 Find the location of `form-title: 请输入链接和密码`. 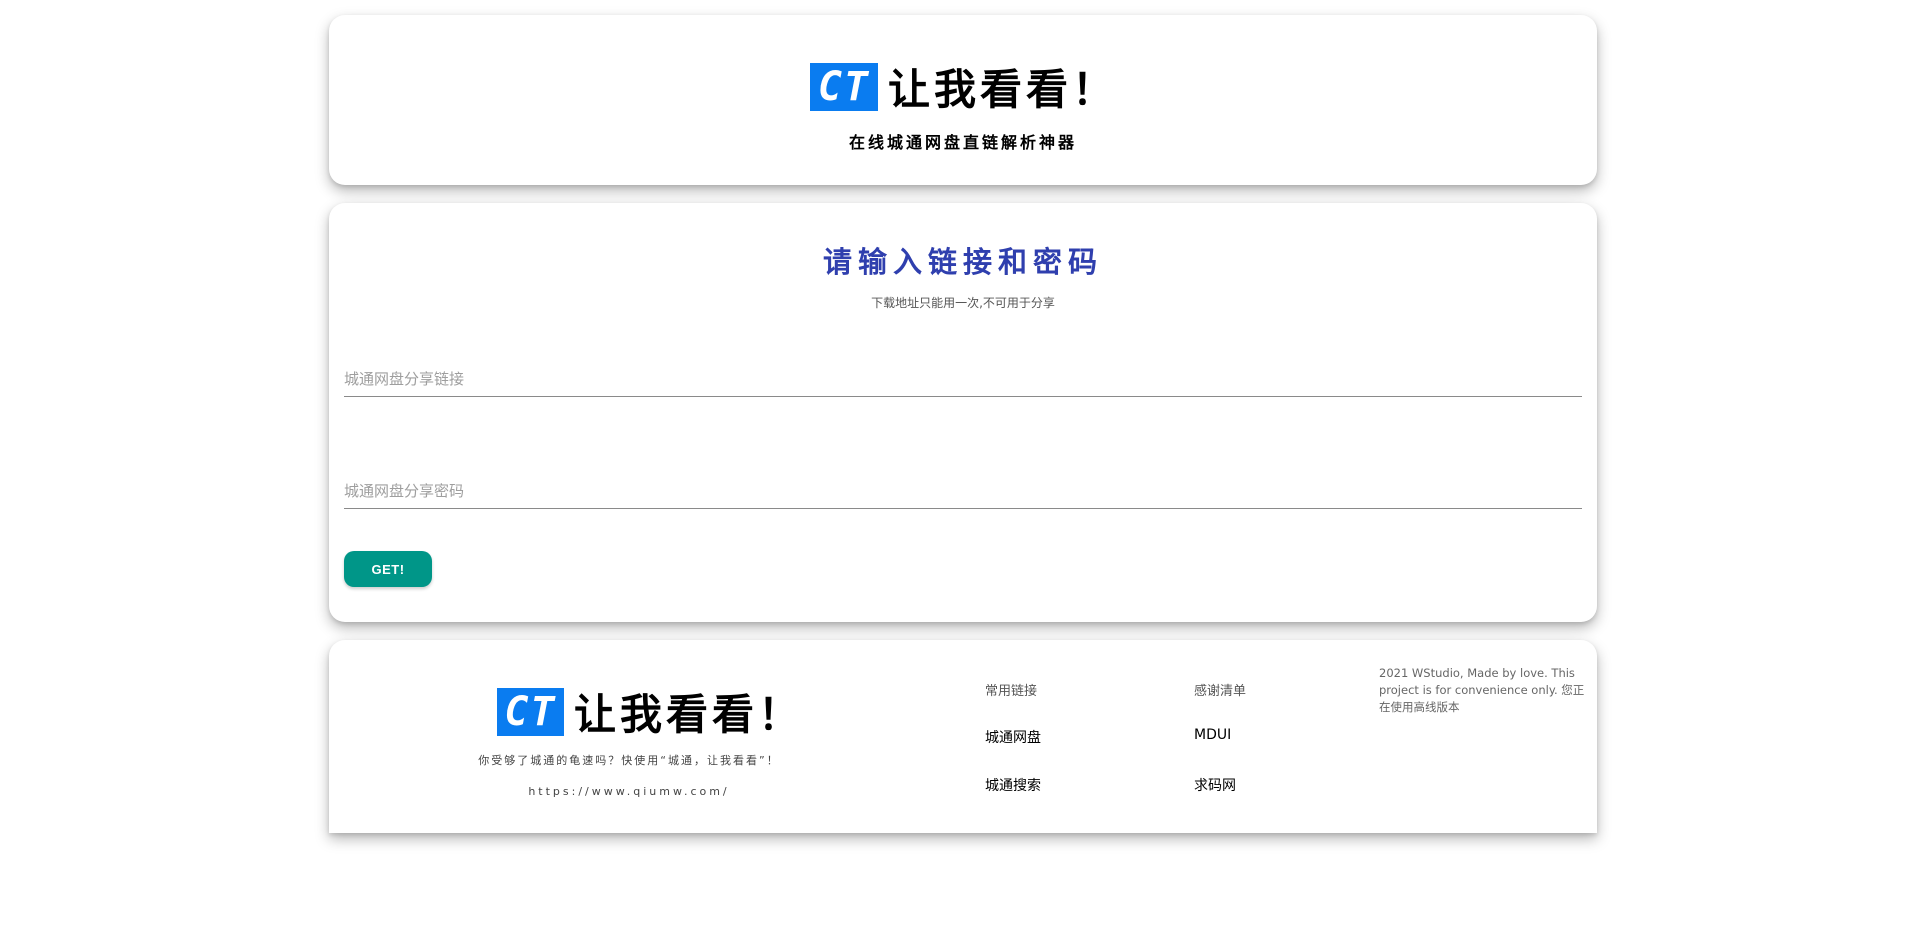

form-title: 请输入链接和密码 is located at coordinates (962, 262).